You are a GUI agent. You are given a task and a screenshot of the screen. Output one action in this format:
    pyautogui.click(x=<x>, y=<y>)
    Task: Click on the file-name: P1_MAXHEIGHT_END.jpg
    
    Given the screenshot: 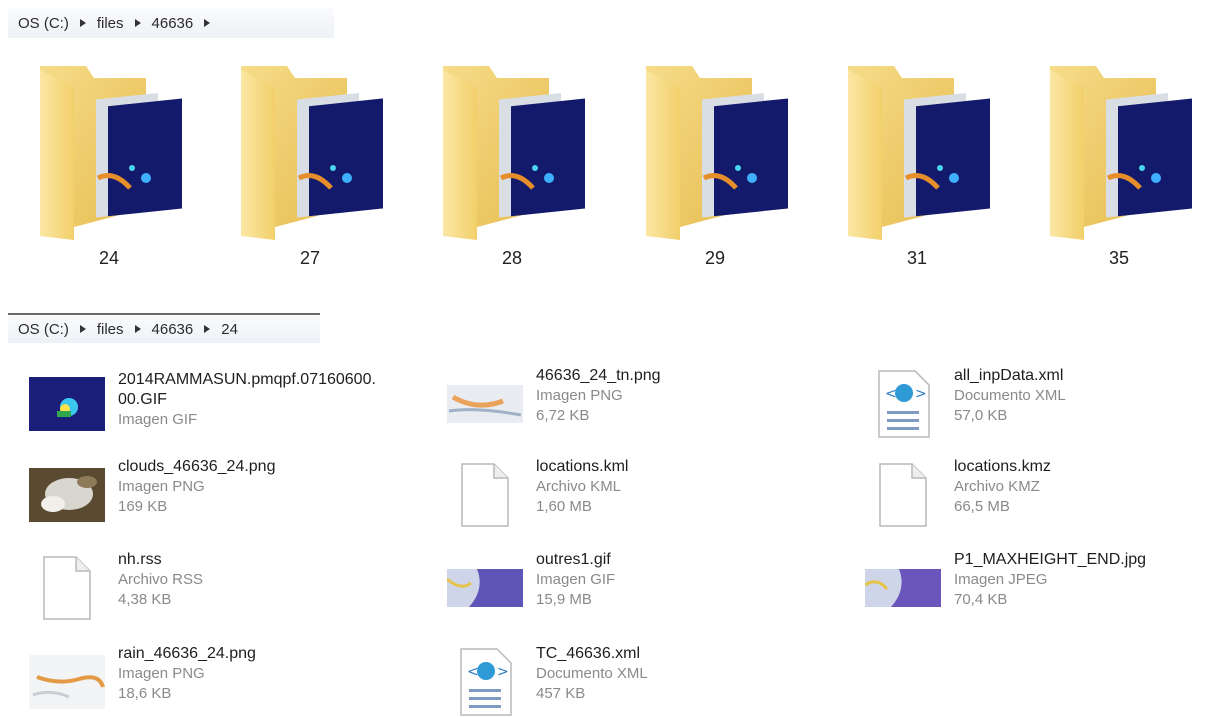 What is the action you would take?
    pyautogui.click(x=1050, y=559)
    